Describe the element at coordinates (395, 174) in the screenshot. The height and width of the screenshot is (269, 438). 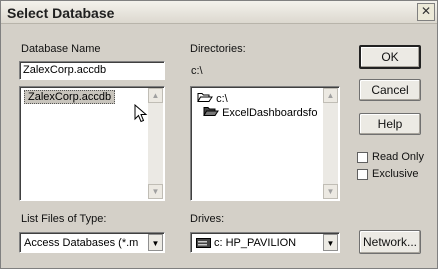
I see `exclusive-label: Exclusive` at that location.